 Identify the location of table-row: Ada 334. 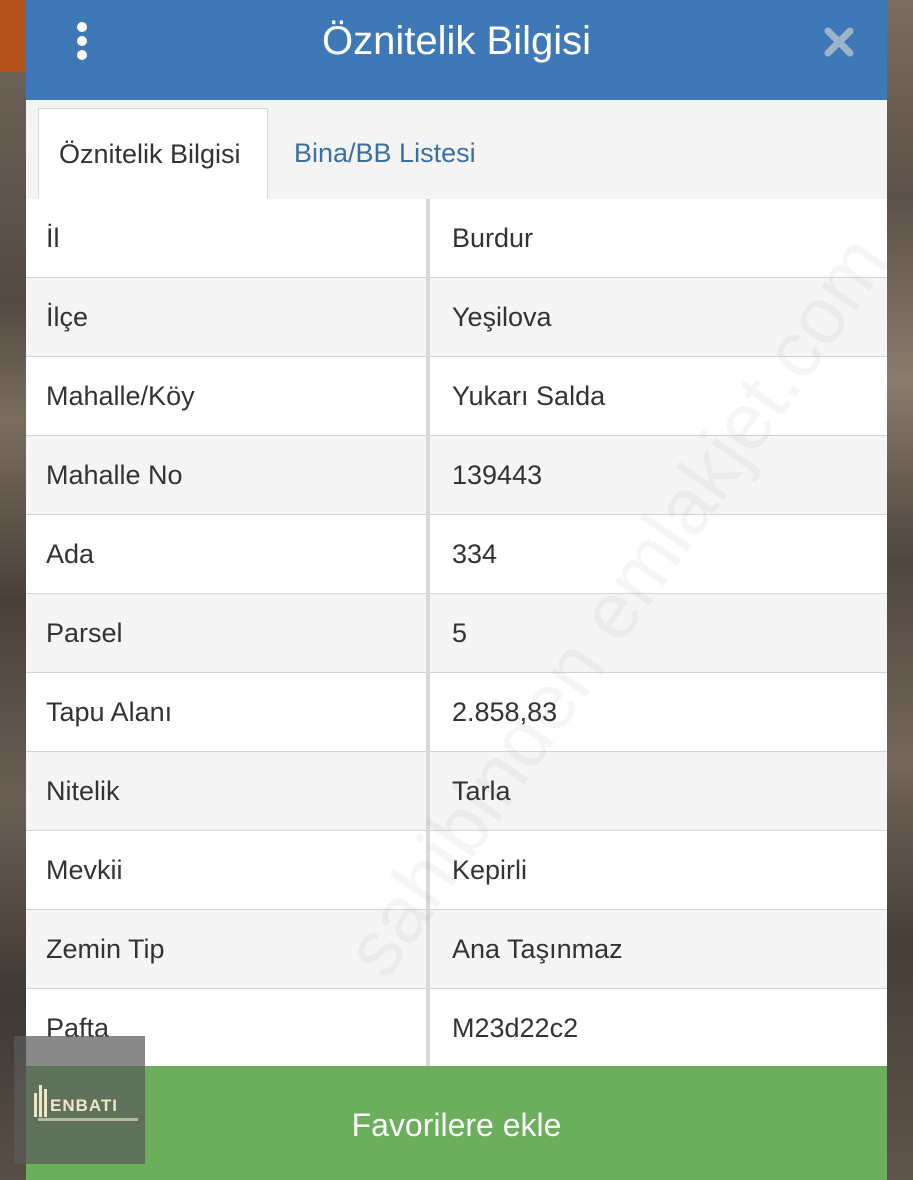
(456, 554).